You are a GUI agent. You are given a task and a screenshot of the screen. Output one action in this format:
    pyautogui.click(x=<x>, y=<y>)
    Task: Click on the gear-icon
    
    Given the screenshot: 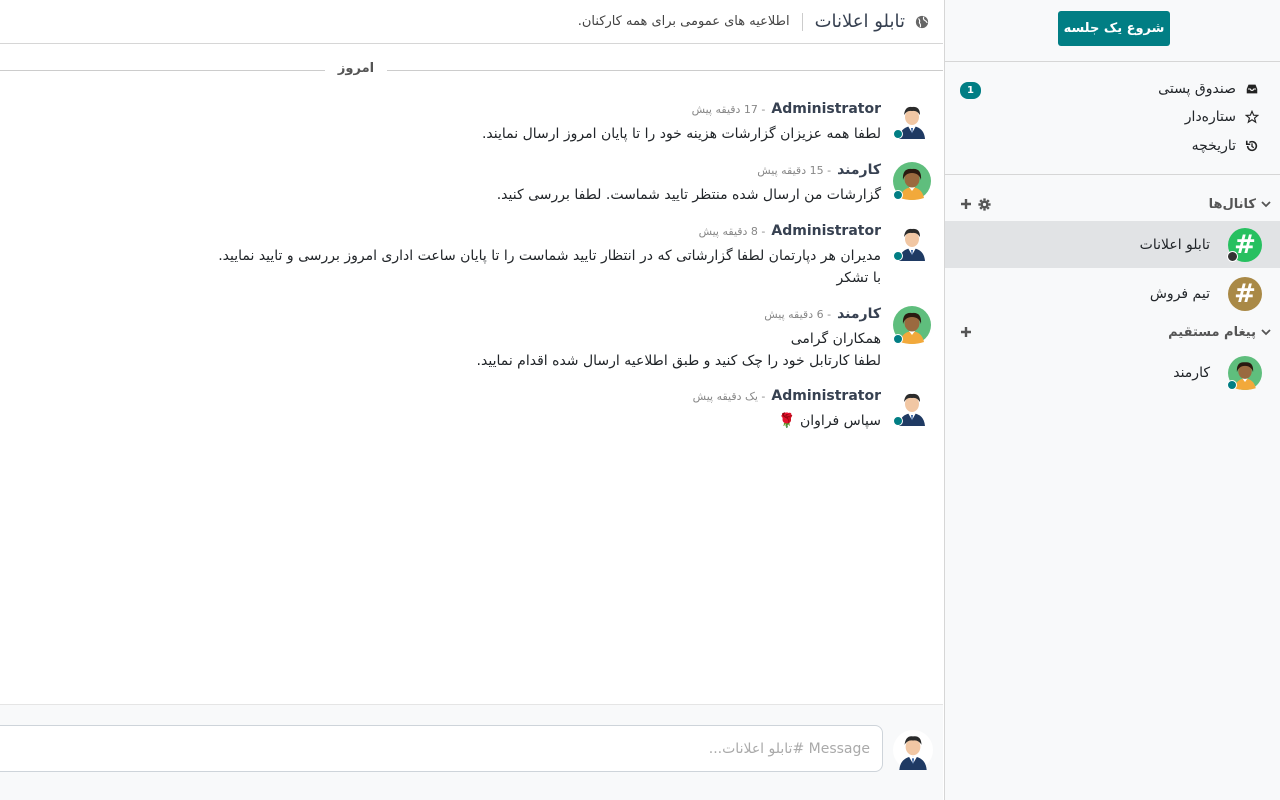 What is the action you would take?
    pyautogui.click(x=984, y=204)
    